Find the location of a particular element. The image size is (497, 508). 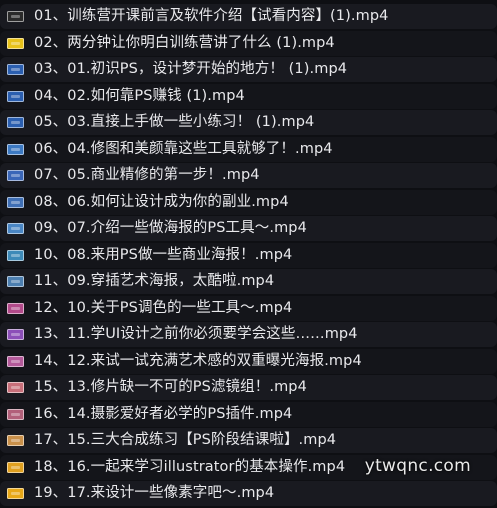

file-row: 02、两分钟让你明白训练营讲了什么 (1).mp4 is located at coordinates (248, 43).